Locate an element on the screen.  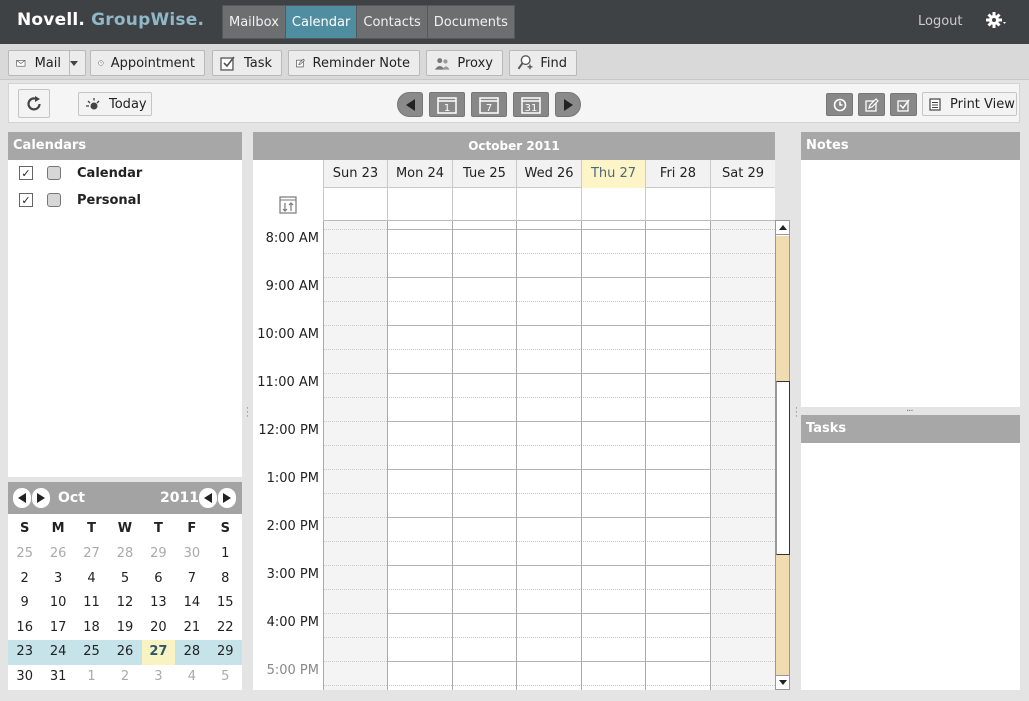
mini-calendar-day: 16 is located at coordinates (24, 628).